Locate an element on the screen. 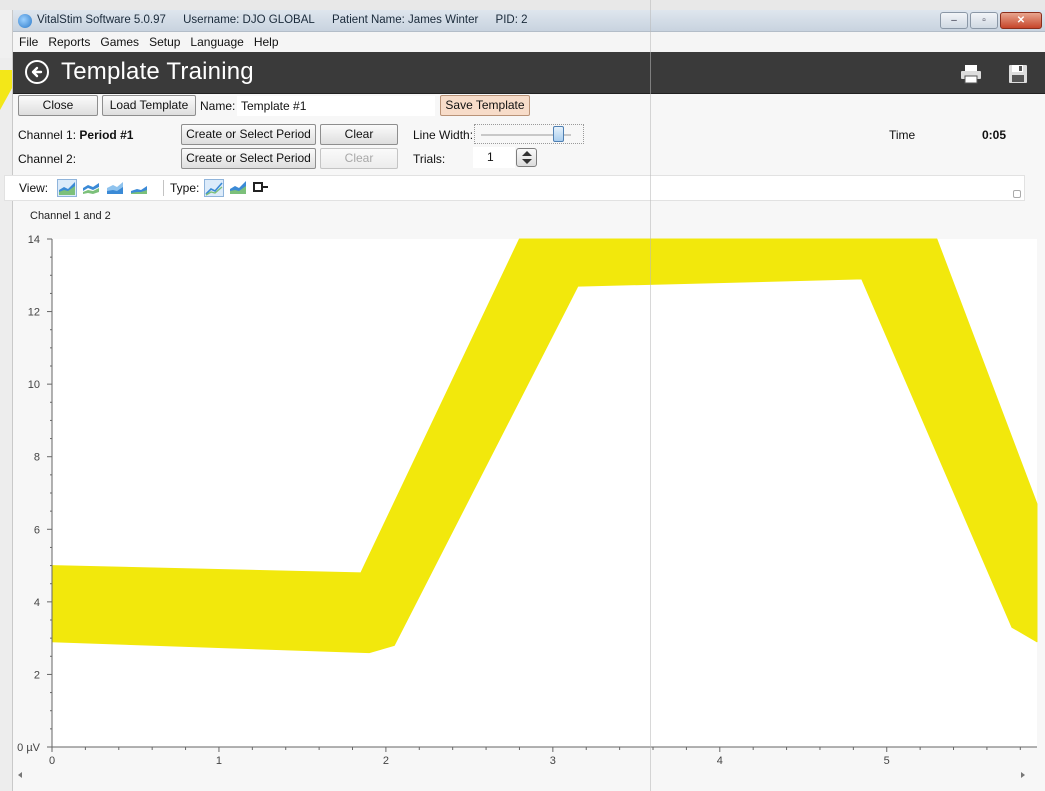  spinner-up-icon is located at coordinates (527, 153).